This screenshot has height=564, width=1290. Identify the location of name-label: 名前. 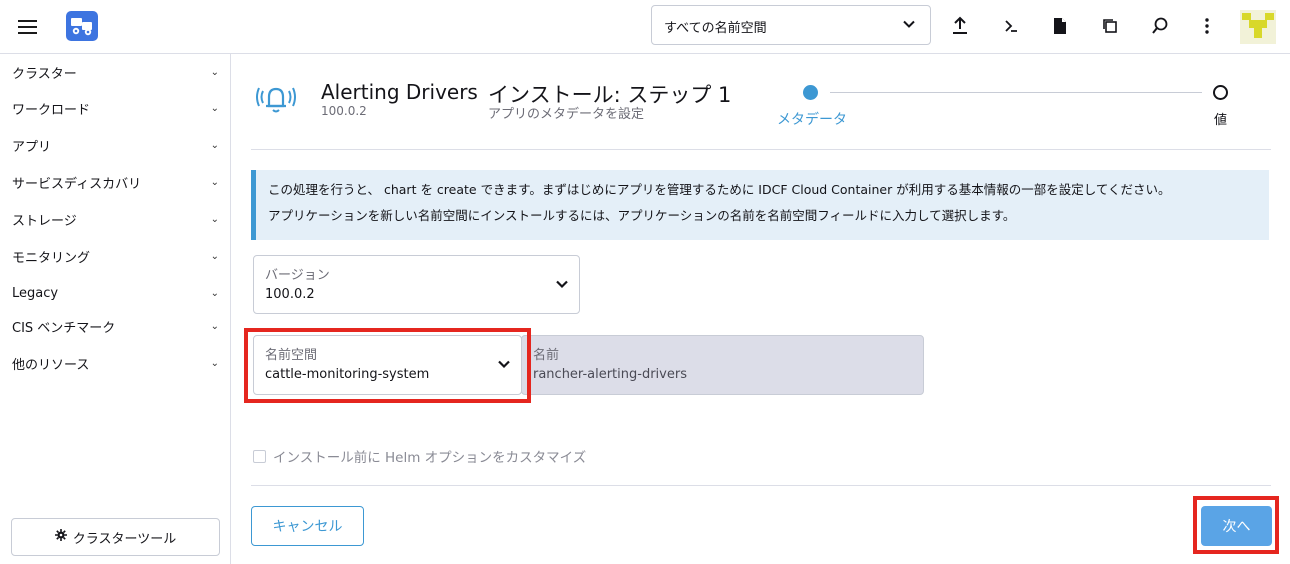
(546, 355).